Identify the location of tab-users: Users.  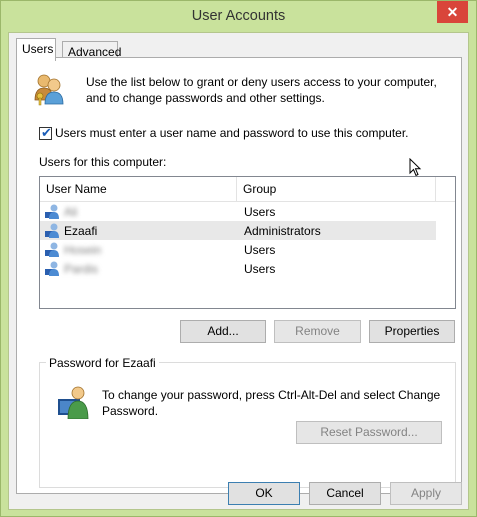
(36, 49).